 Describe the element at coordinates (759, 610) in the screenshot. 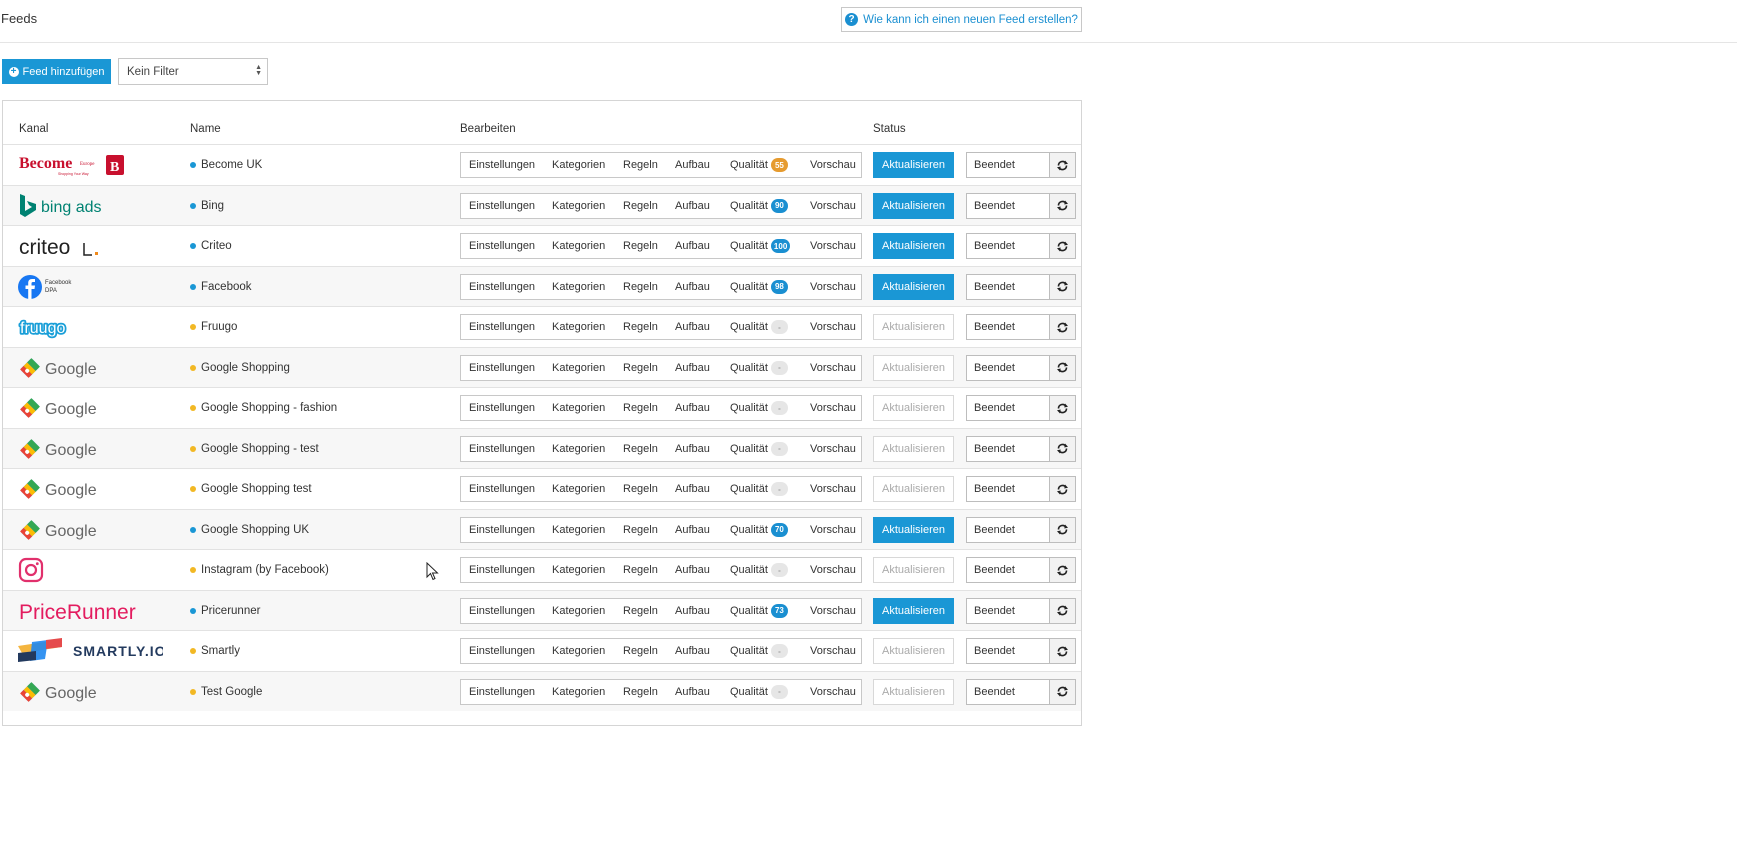

I see `quality-button: Qualität 73` at that location.